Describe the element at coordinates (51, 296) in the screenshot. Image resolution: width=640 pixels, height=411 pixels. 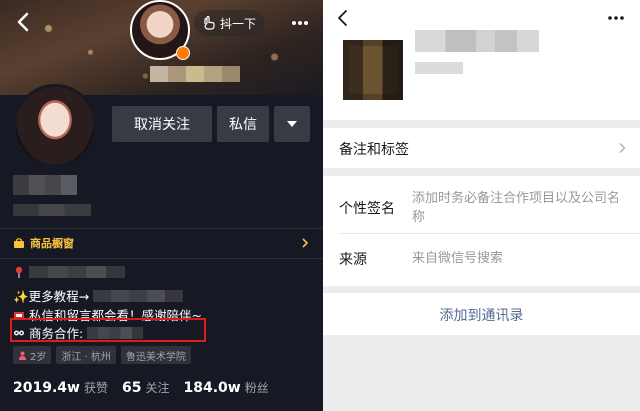
I see `bio-tutorial-text: ✨更多教程→` at that location.